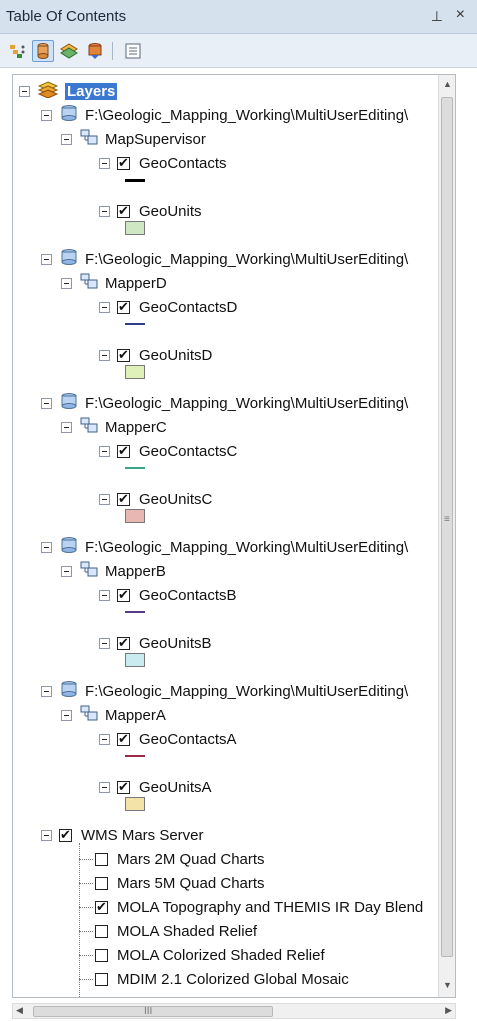  I want to click on tree-dataset-row: MapperA, so click(113, 715).